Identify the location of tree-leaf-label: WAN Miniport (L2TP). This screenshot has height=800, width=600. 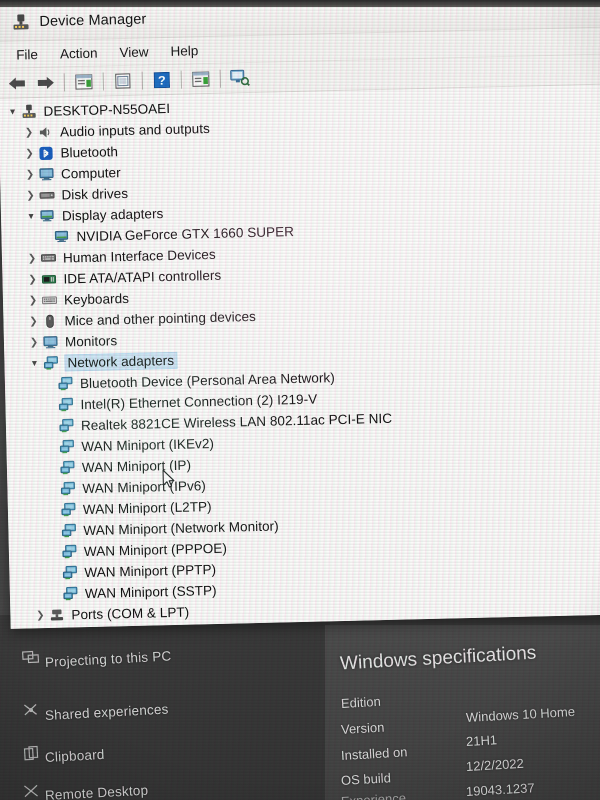
(147, 508).